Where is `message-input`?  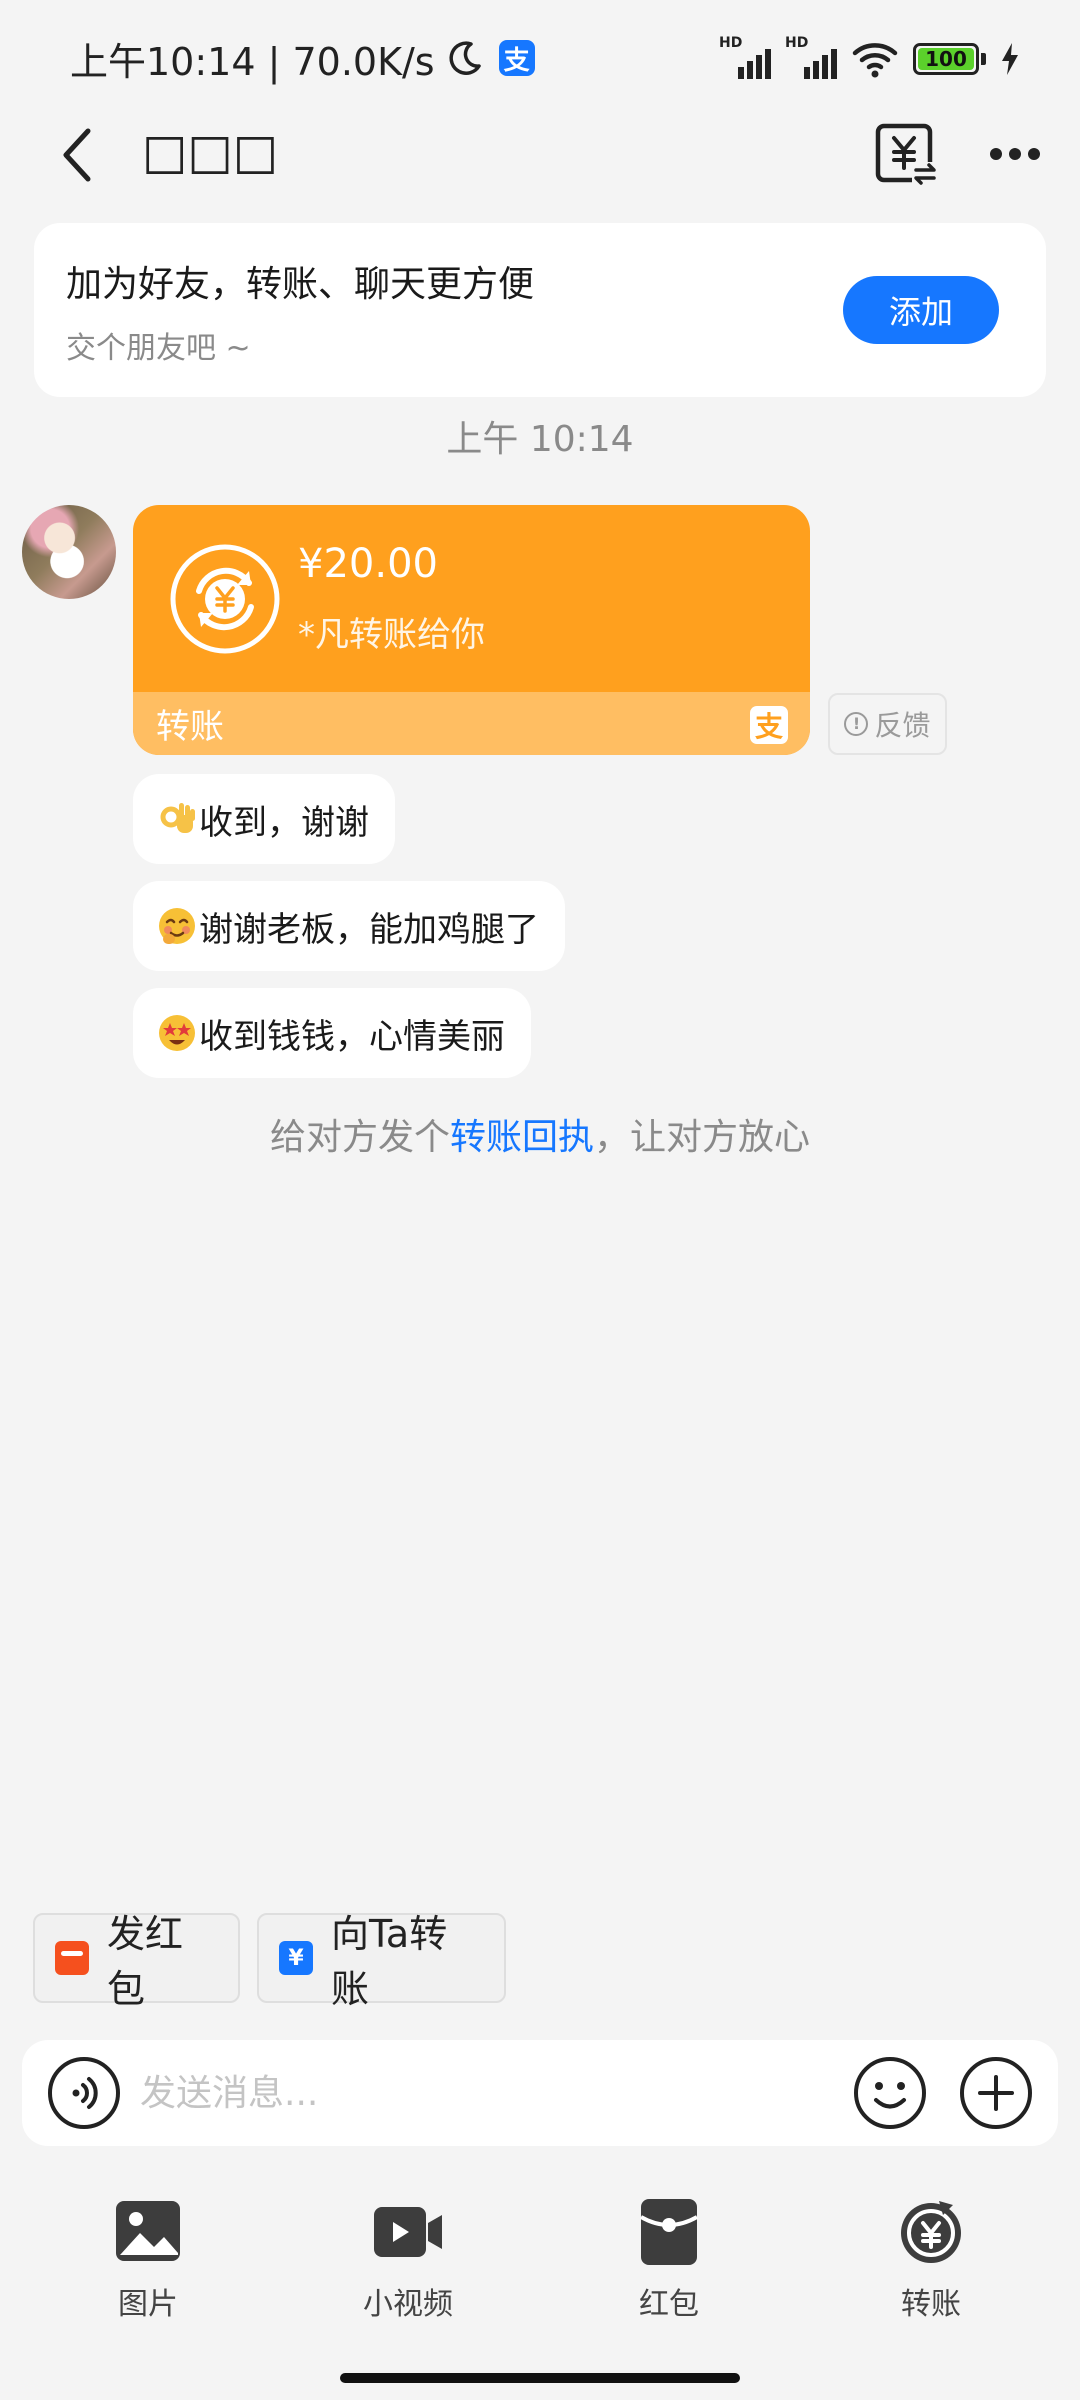 message-input is located at coordinates (490, 2093).